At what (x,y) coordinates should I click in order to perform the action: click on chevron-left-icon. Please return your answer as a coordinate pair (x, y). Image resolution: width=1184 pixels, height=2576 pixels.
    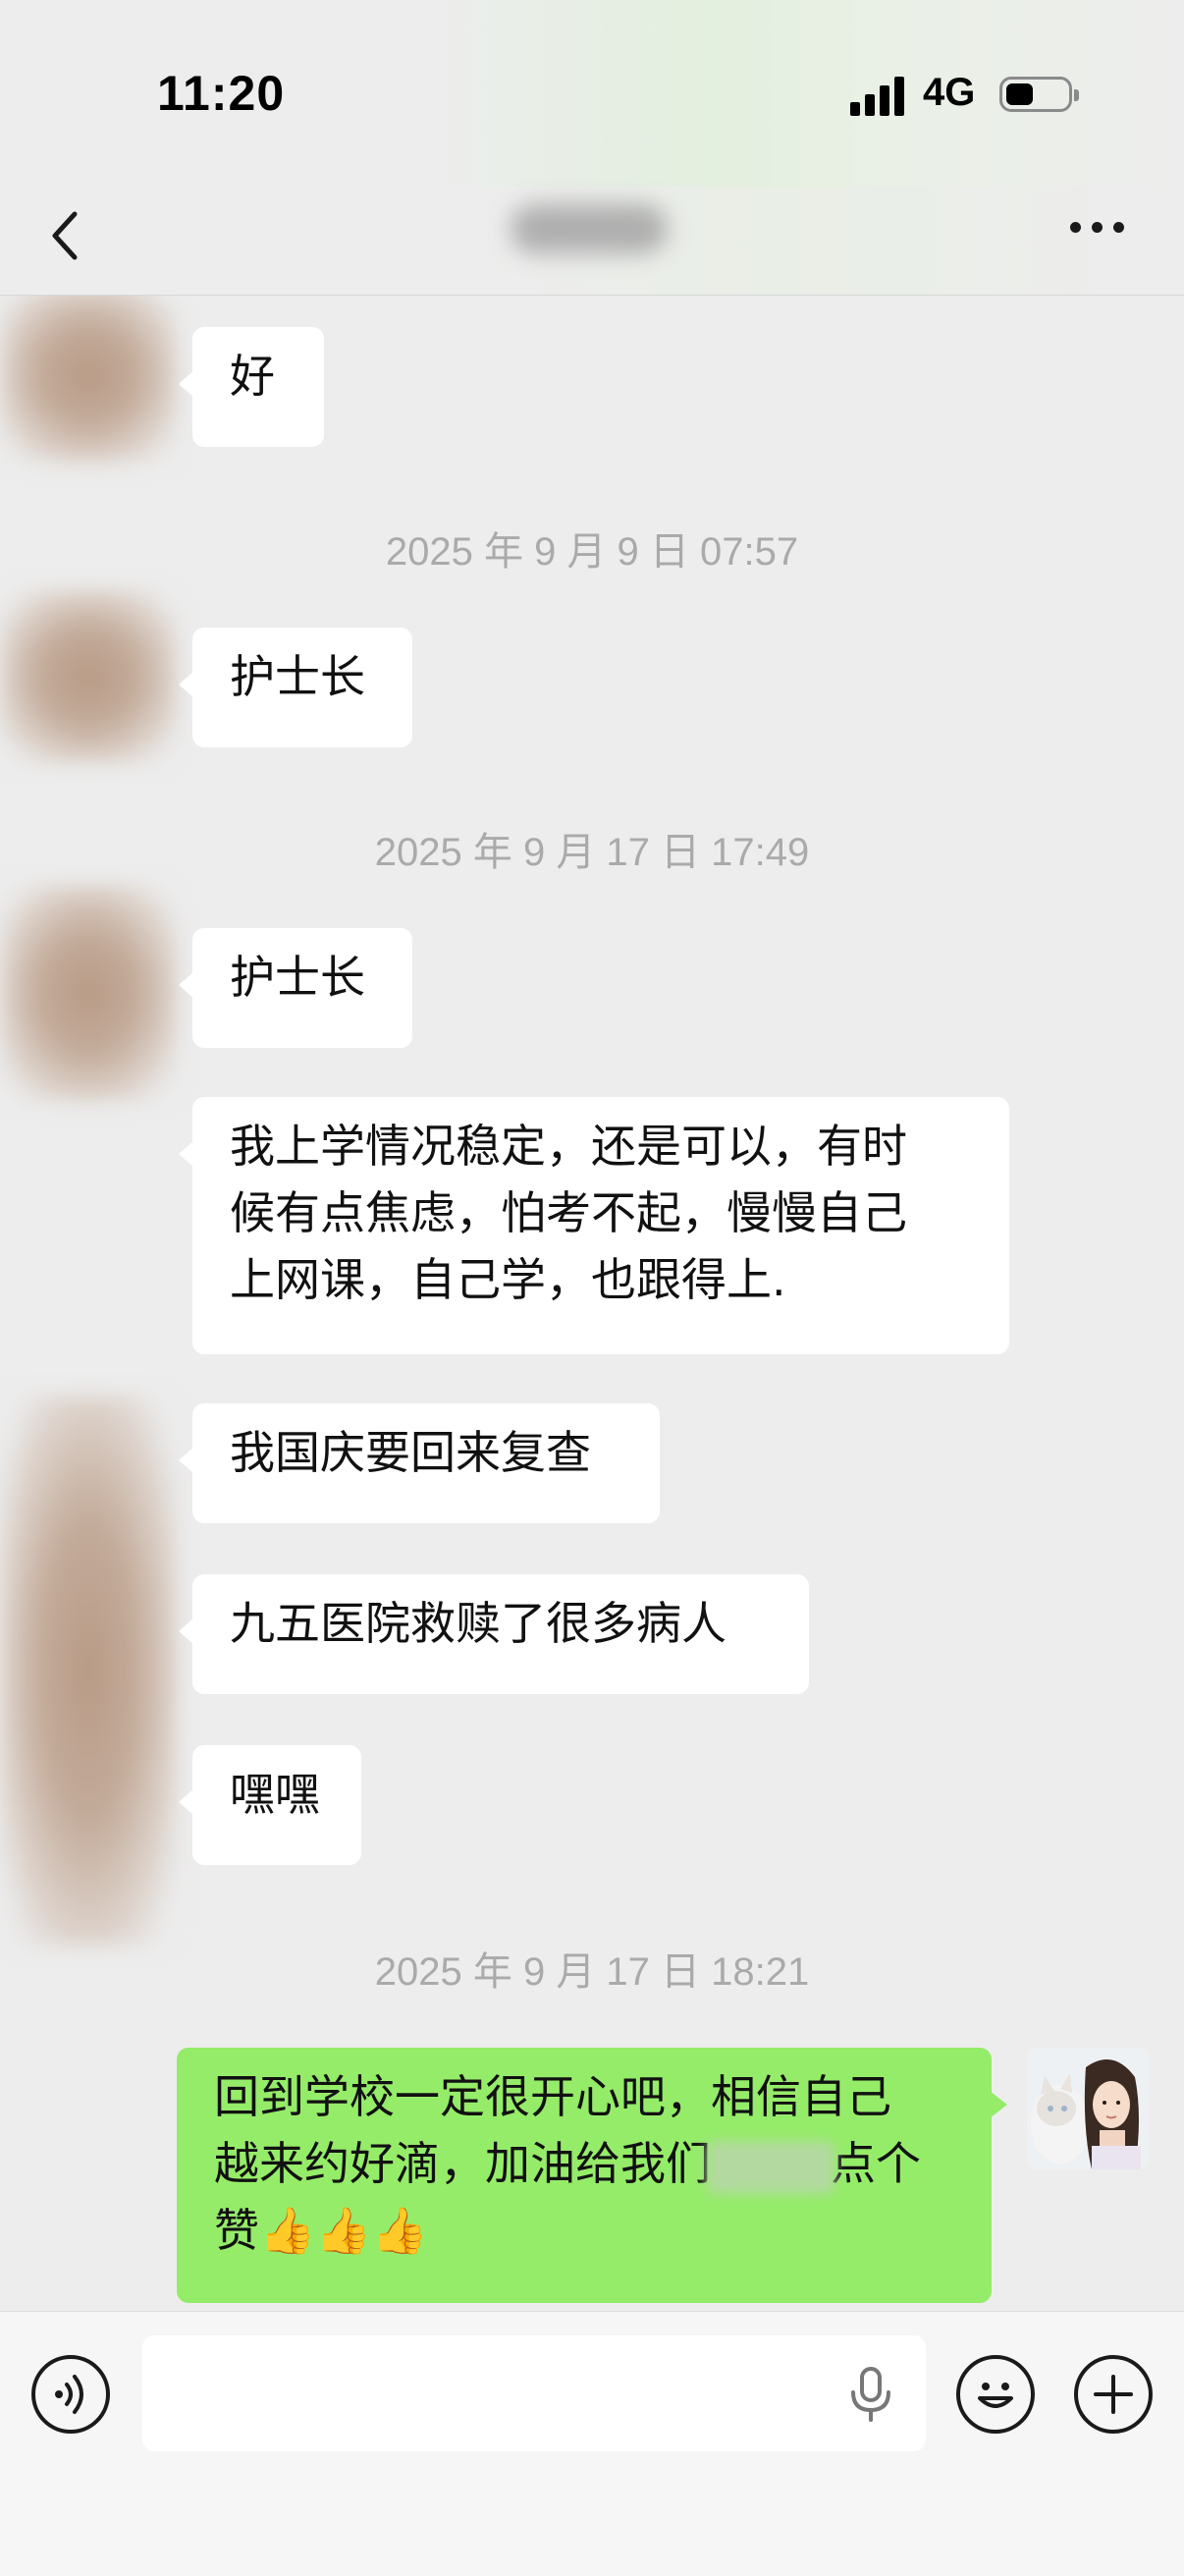
    Looking at the image, I should click on (68, 236).